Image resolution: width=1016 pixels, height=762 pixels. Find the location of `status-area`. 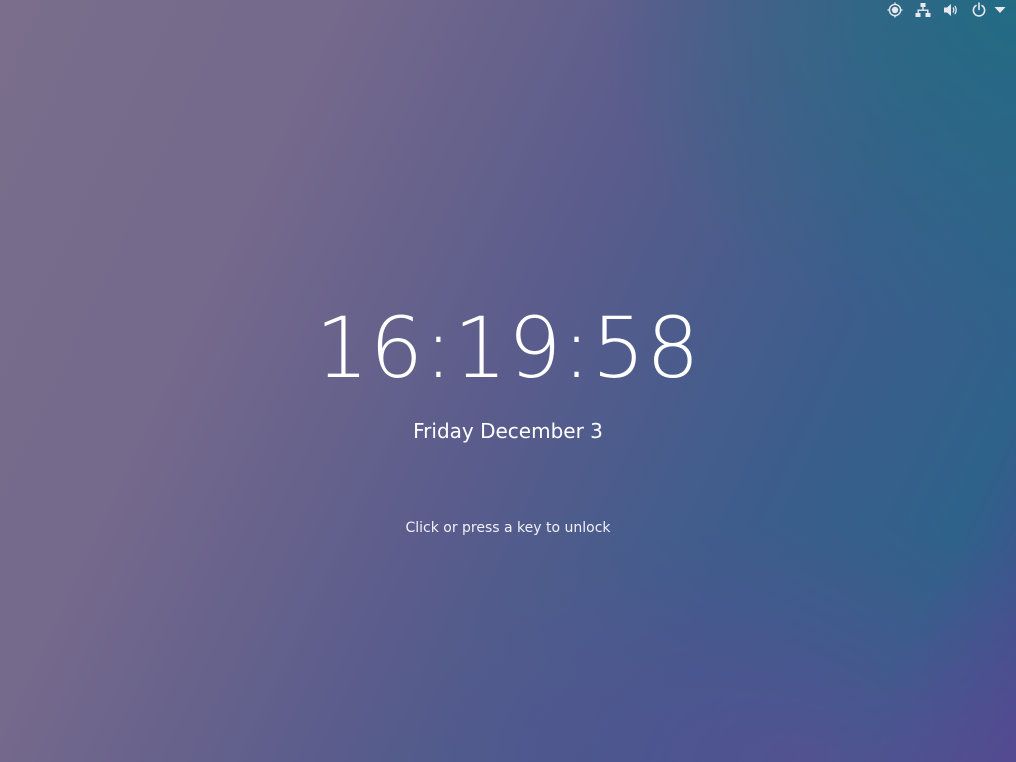

status-area is located at coordinates (951, 10).